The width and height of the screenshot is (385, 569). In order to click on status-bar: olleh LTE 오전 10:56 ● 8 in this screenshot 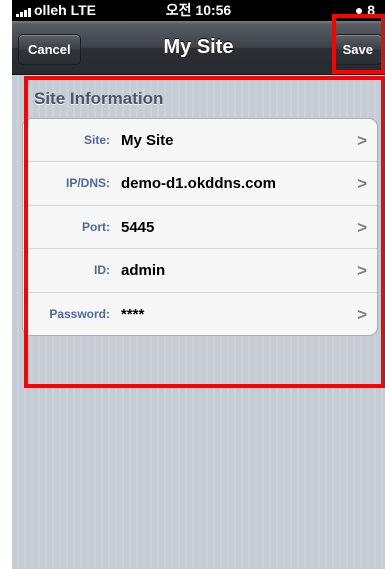, I will do `click(198, 10)`.